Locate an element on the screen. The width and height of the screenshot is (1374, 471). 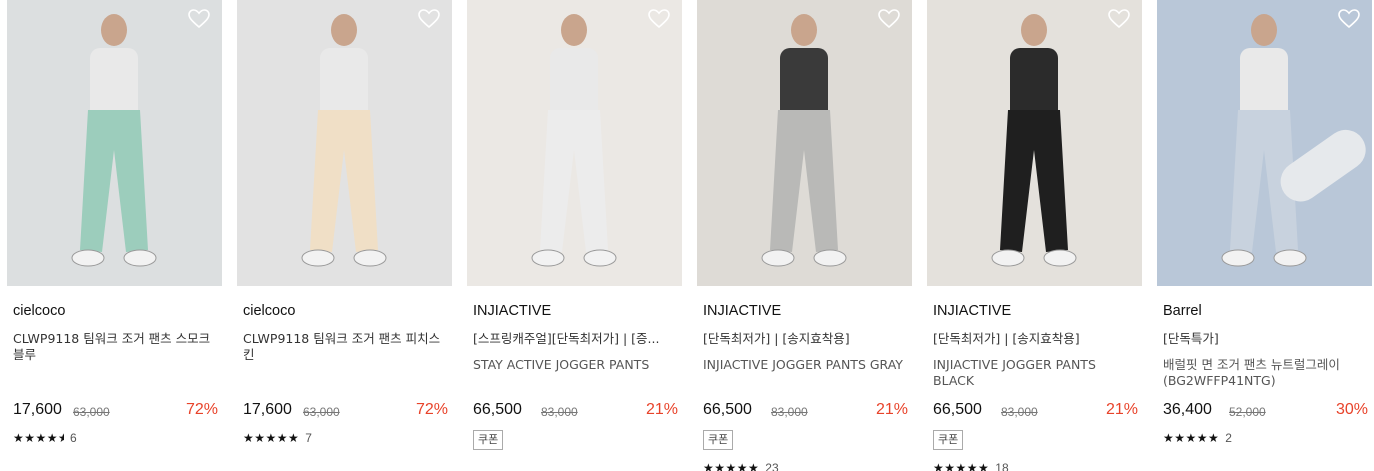
product-subtitle: STAY ACTIVE JOGGER PANTS is located at coordinates (561, 364).